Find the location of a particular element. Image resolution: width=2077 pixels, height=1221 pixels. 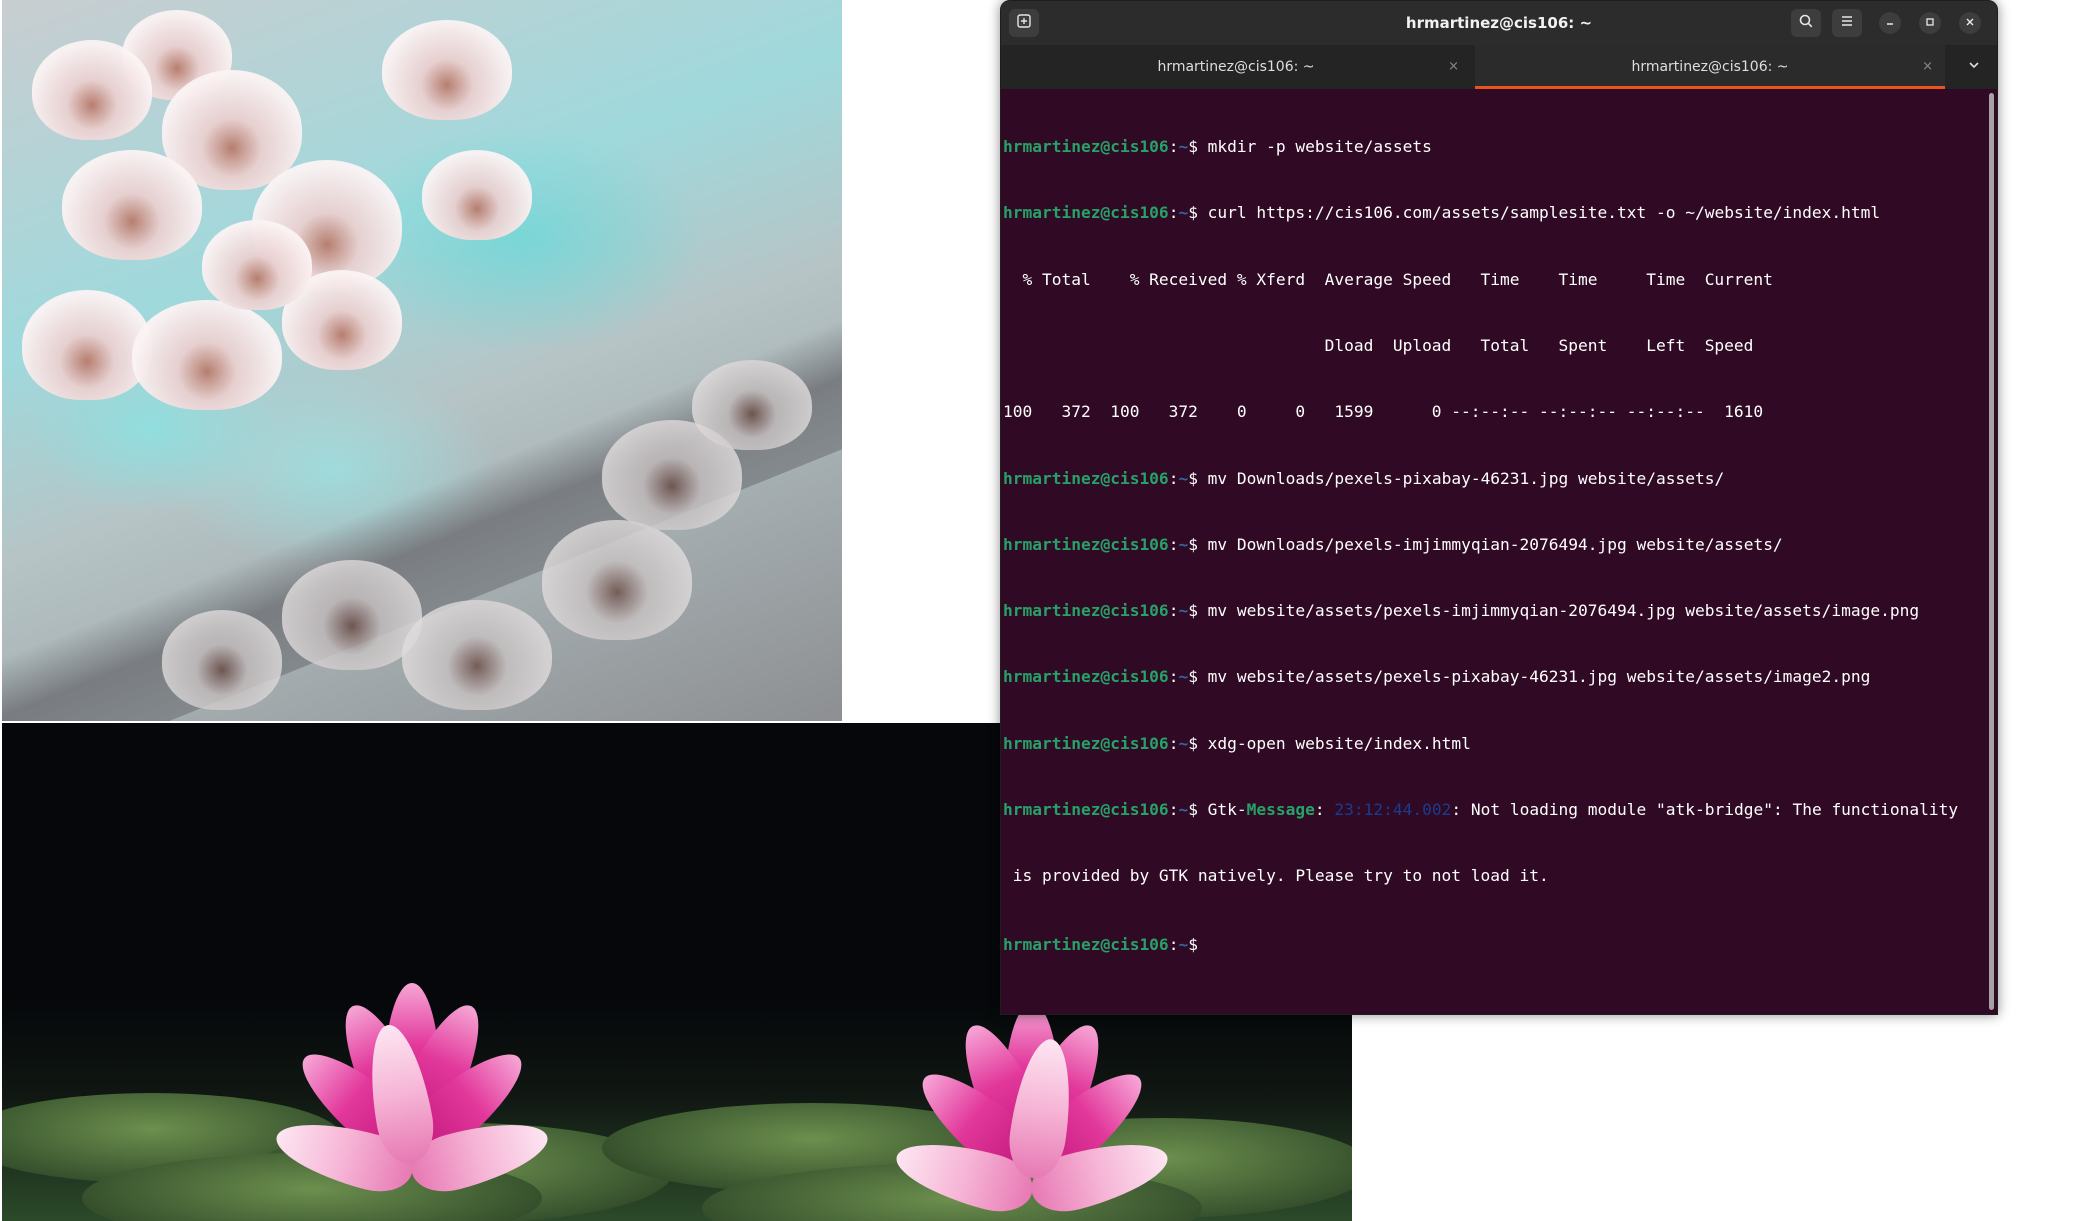

lotus-flower-right is located at coordinates (1032, 1102).